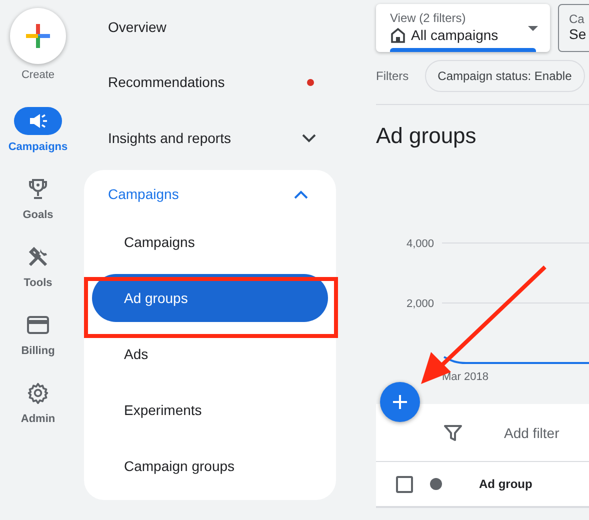 This screenshot has width=589, height=520. Describe the element at coordinates (210, 466) in the screenshot. I see `nav-subitem: Campaign groups` at that location.